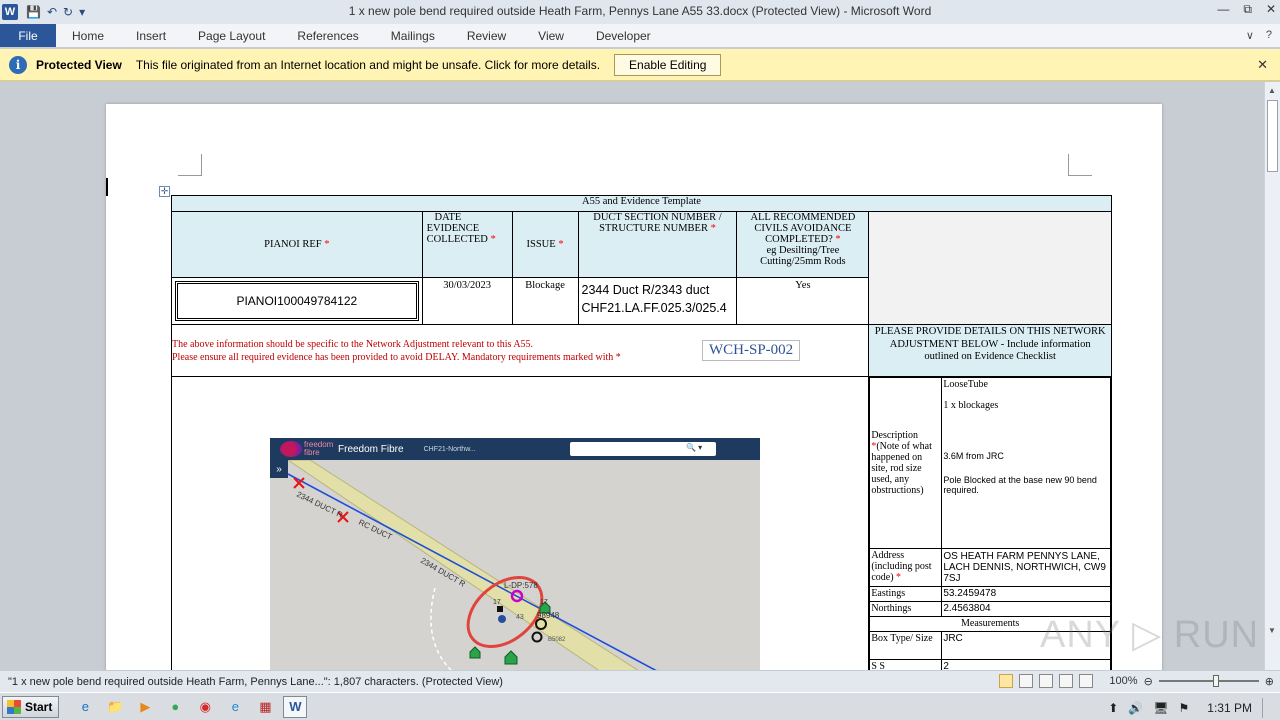 Image resolution: width=1280 pixels, height=720 pixels. What do you see at coordinates (1160, 708) in the screenshot?
I see `network-icon: 🖥` at bounding box center [1160, 708].